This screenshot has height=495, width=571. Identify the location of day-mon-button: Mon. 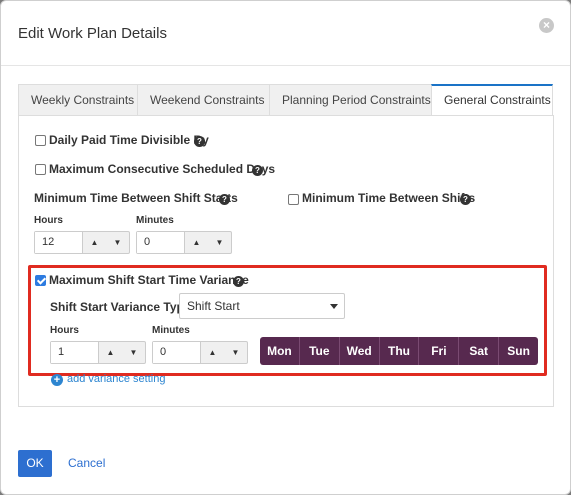
(280, 351).